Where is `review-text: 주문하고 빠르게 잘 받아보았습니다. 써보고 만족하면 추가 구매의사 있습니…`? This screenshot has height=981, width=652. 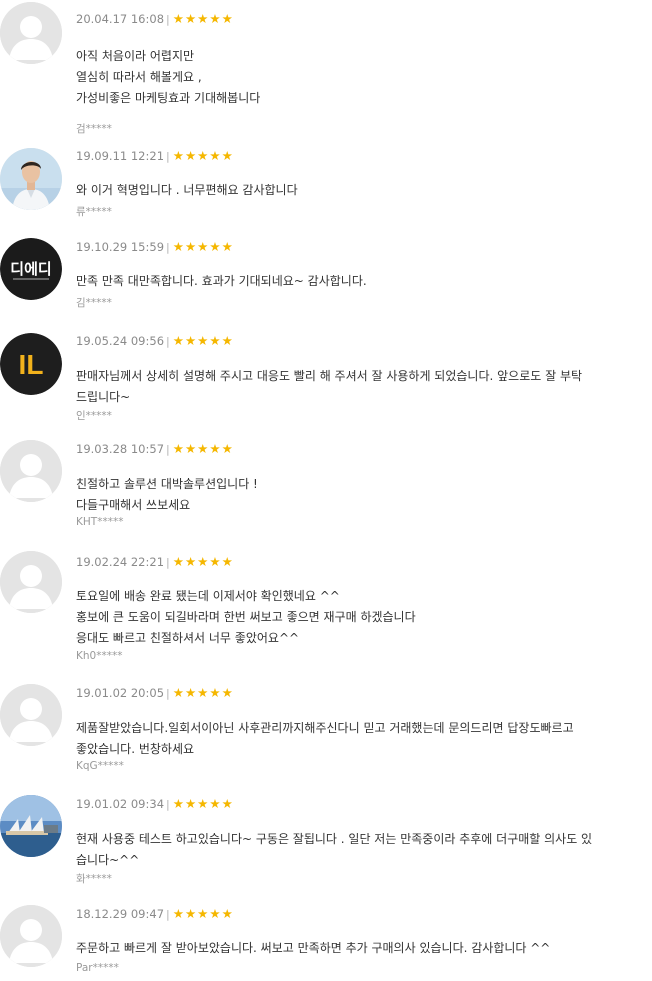
review-text: 주문하고 빠르게 잘 받아보았습니다. 써보고 만족하면 추가 구매의사 있습니… is located at coordinates (346, 948).